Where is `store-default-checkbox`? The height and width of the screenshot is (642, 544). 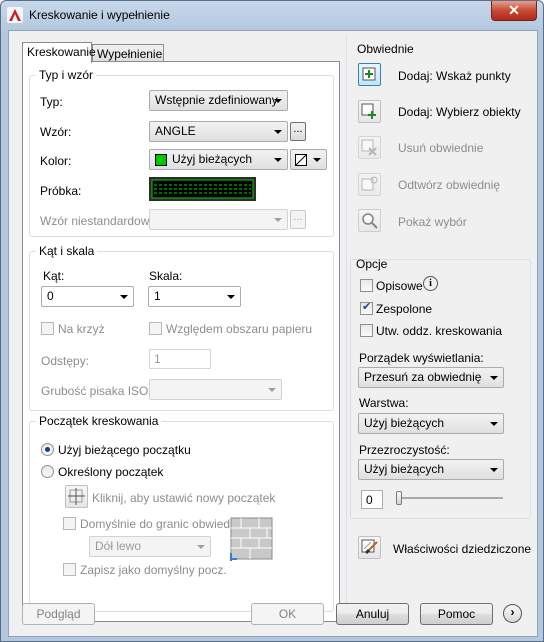
store-default-checkbox is located at coordinates (69, 569).